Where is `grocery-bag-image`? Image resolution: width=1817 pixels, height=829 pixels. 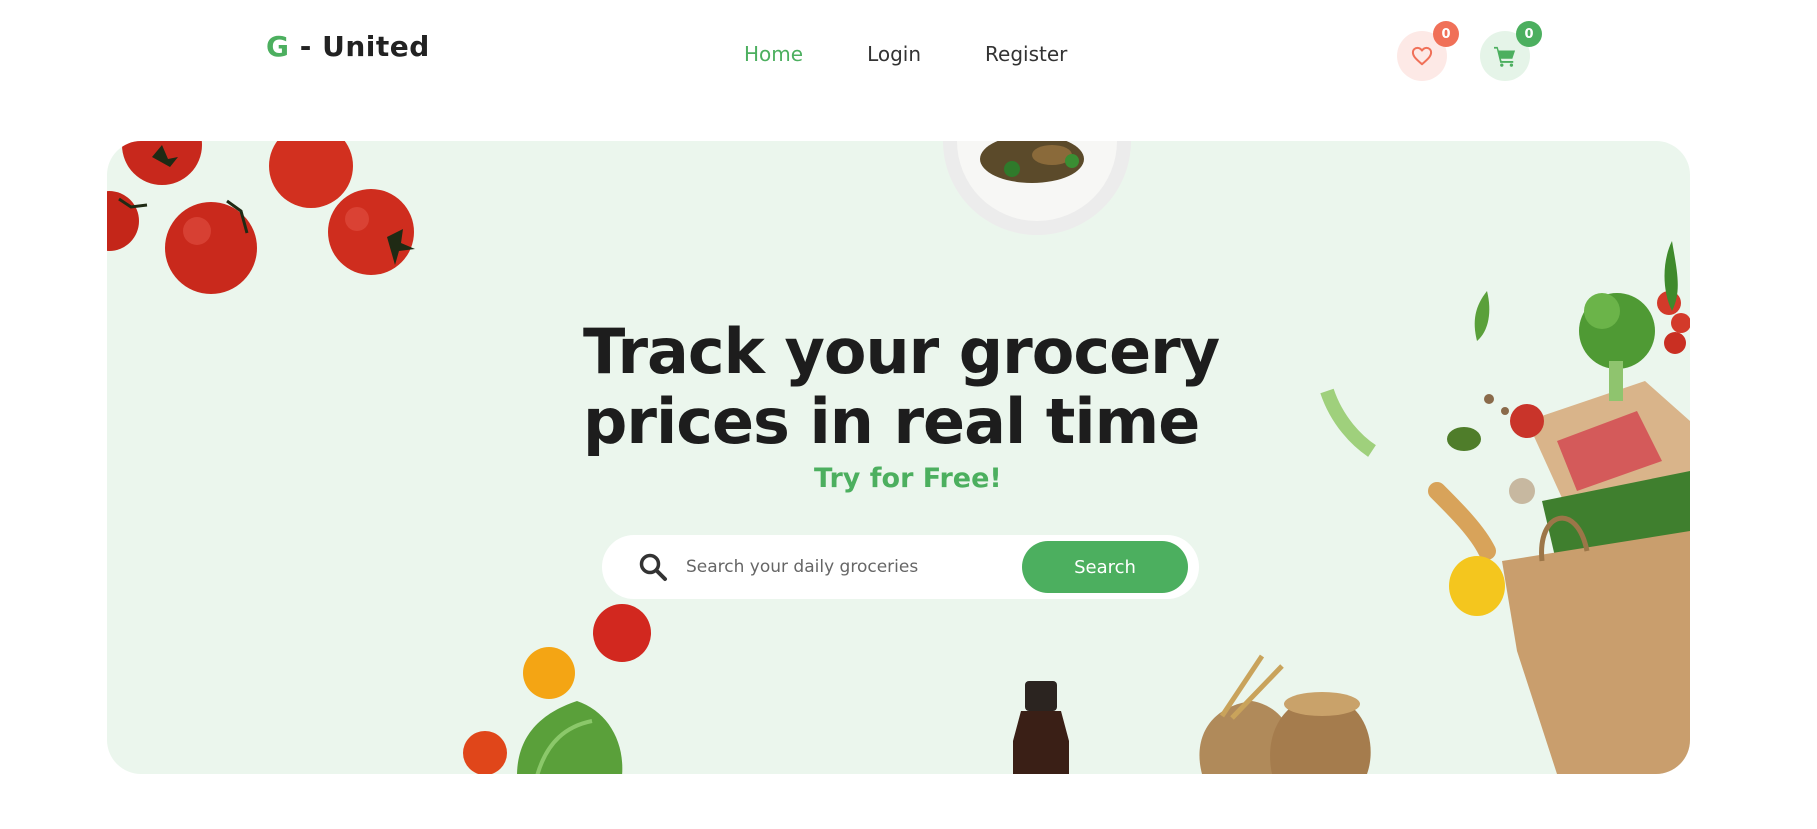
grocery-bag-image is located at coordinates (1505, 507).